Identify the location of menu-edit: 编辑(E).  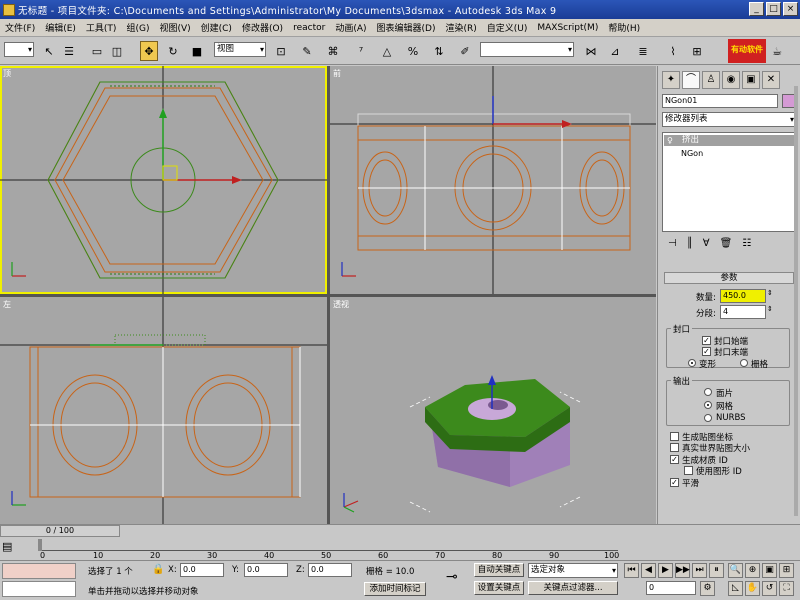
(60, 27).